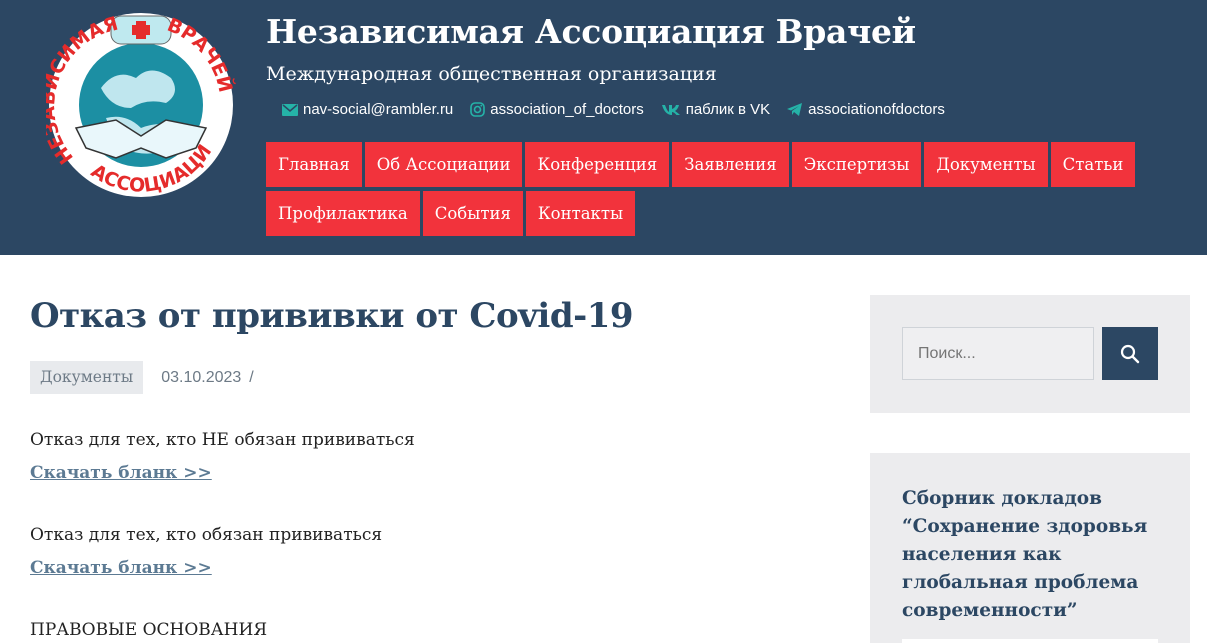 The height and width of the screenshot is (643, 1207). What do you see at coordinates (332, 316) in the screenshot?
I see `post-title: Отказ от прививки от Covid-19` at bounding box center [332, 316].